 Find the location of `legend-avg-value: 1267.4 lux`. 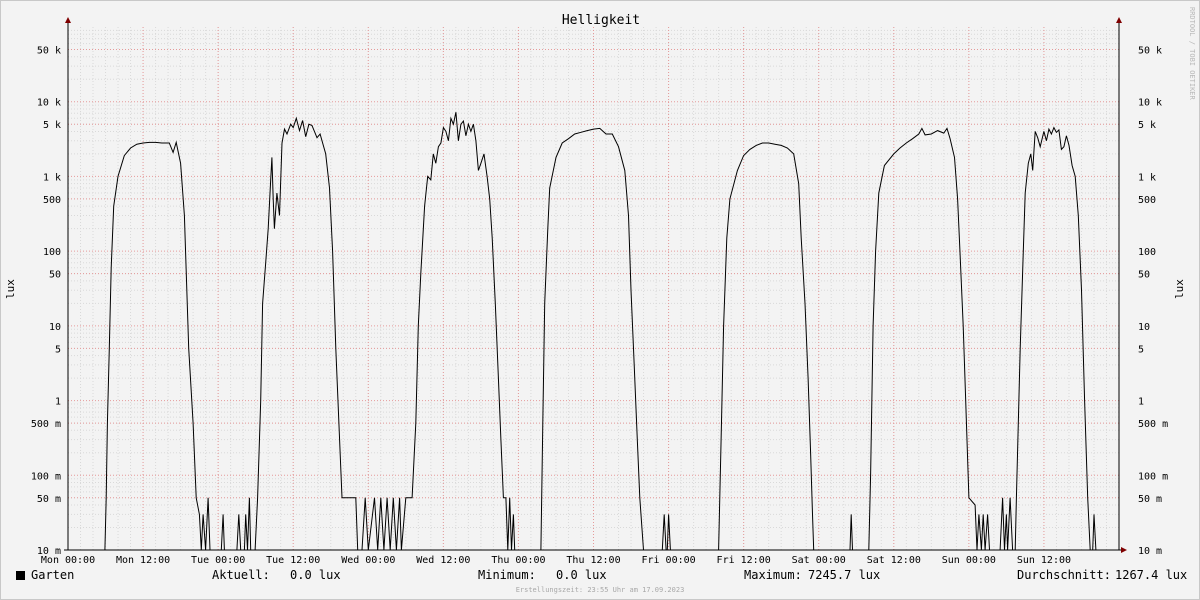

legend-avg-value: 1267.4 lux is located at coordinates (1151, 575).